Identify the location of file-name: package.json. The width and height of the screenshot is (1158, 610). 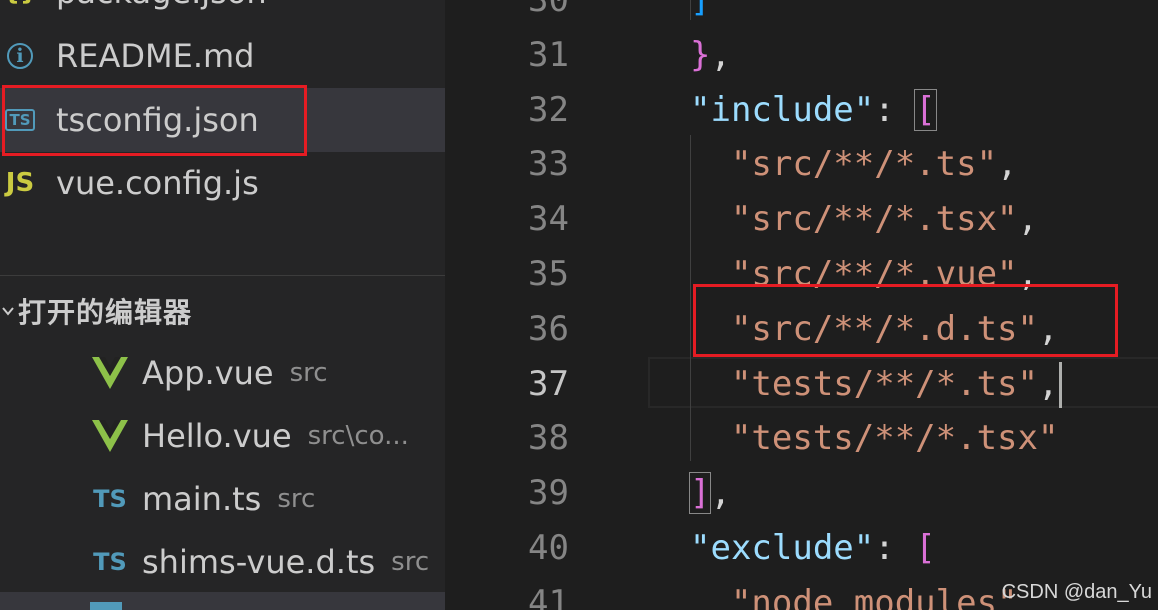
(161, 5).